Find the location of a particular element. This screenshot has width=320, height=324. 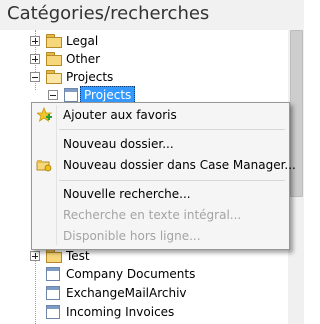

tree-item-label: Company Documents is located at coordinates (131, 274).